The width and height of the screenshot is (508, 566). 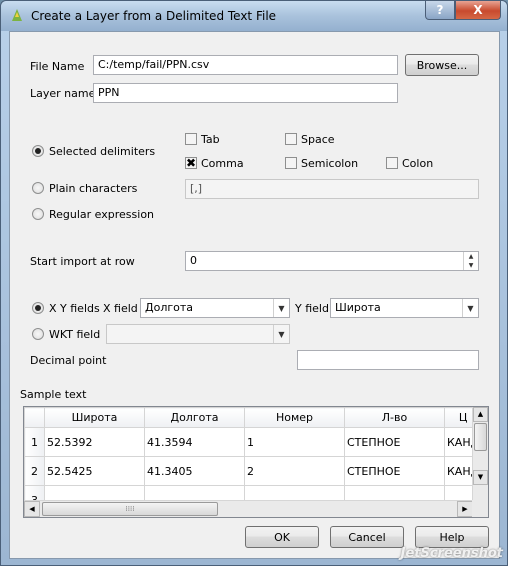 What do you see at coordinates (394, 417) in the screenshot?
I see `column-header: Л-во` at bounding box center [394, 417].